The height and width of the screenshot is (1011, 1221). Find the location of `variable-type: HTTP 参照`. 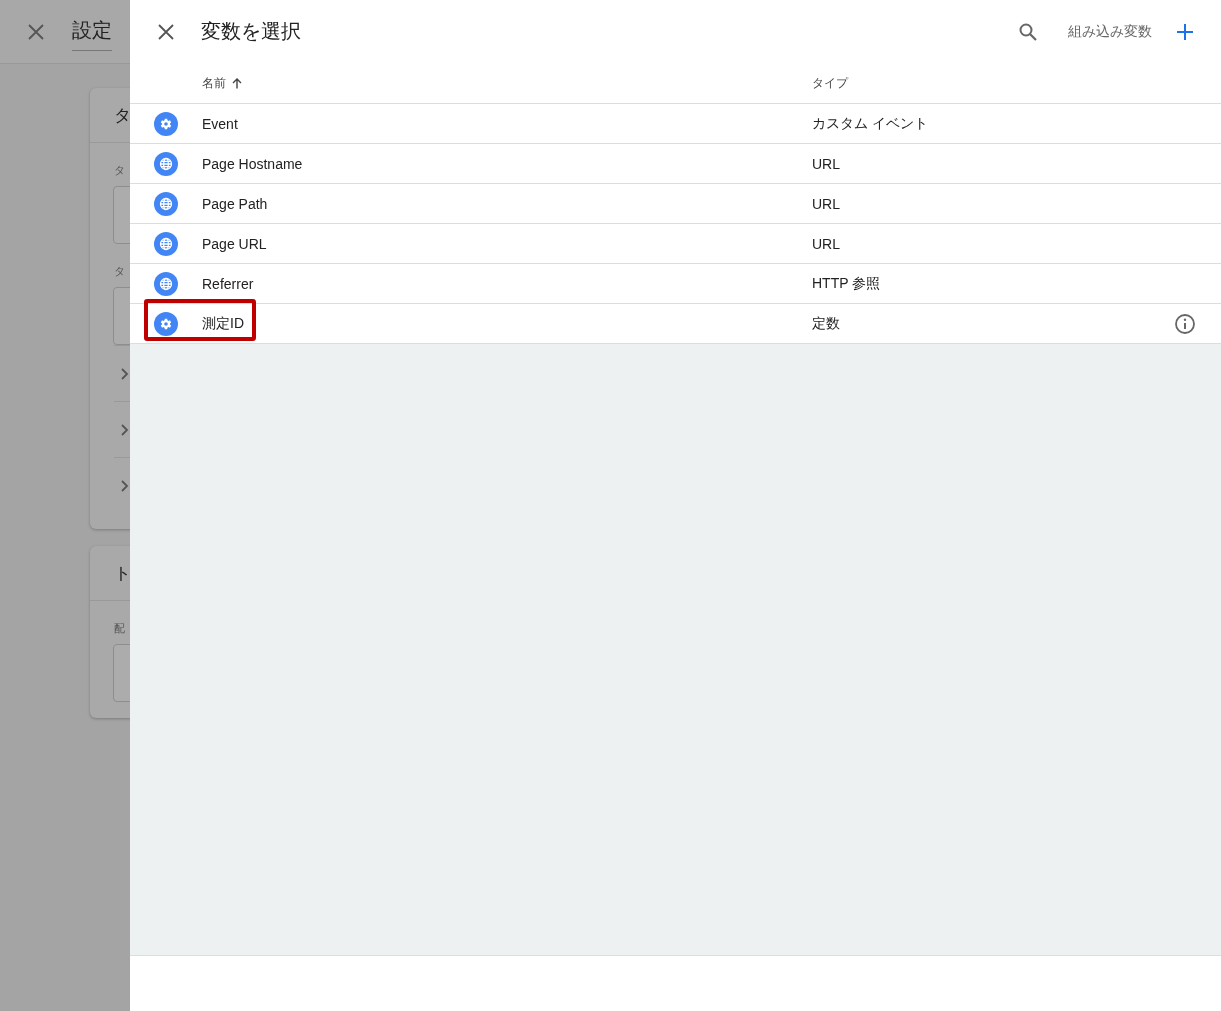

variable-type: HTTP 参照 is located at coordinates (847, 283).